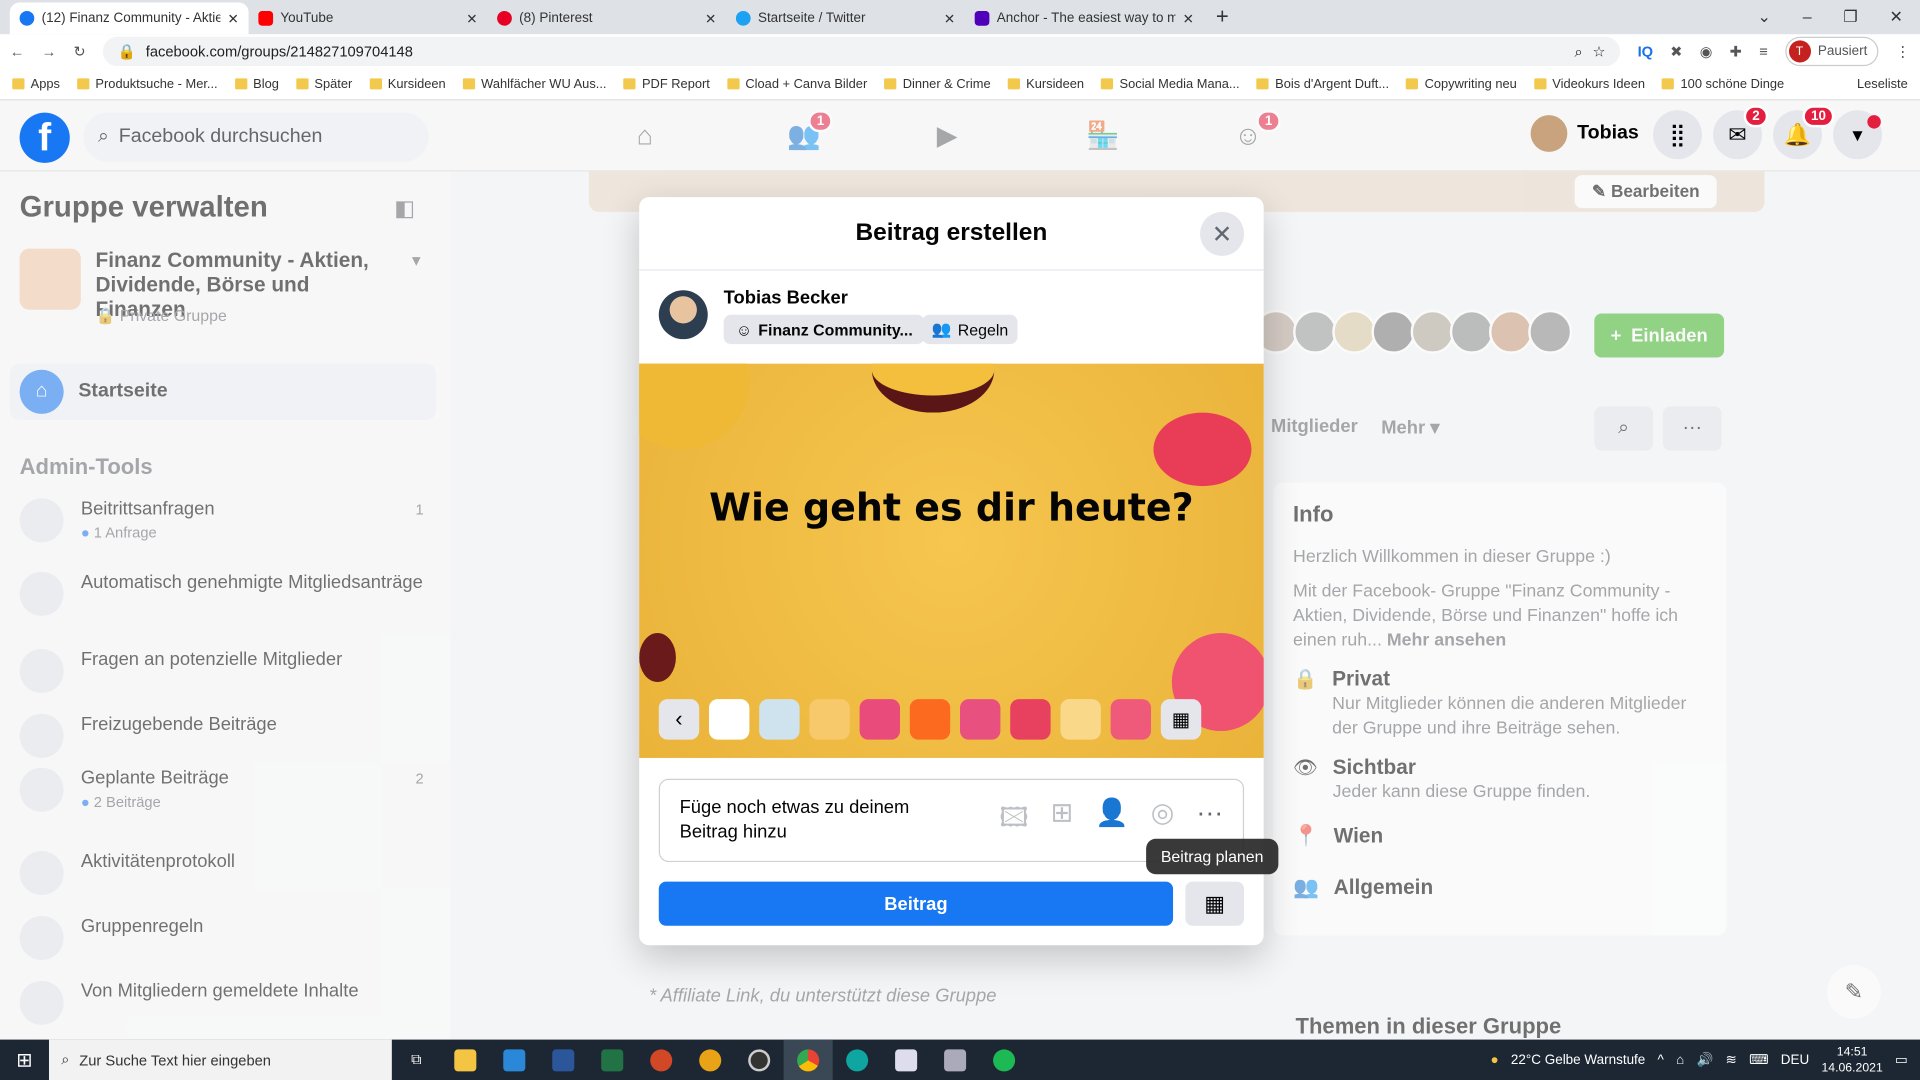 This screenshot has height=1080, width=1920. Describe the element at coordinates (1578, 1059) in the screenshot. I see `weather-widget: 22°C Gelbe Warnstufe` at that location.